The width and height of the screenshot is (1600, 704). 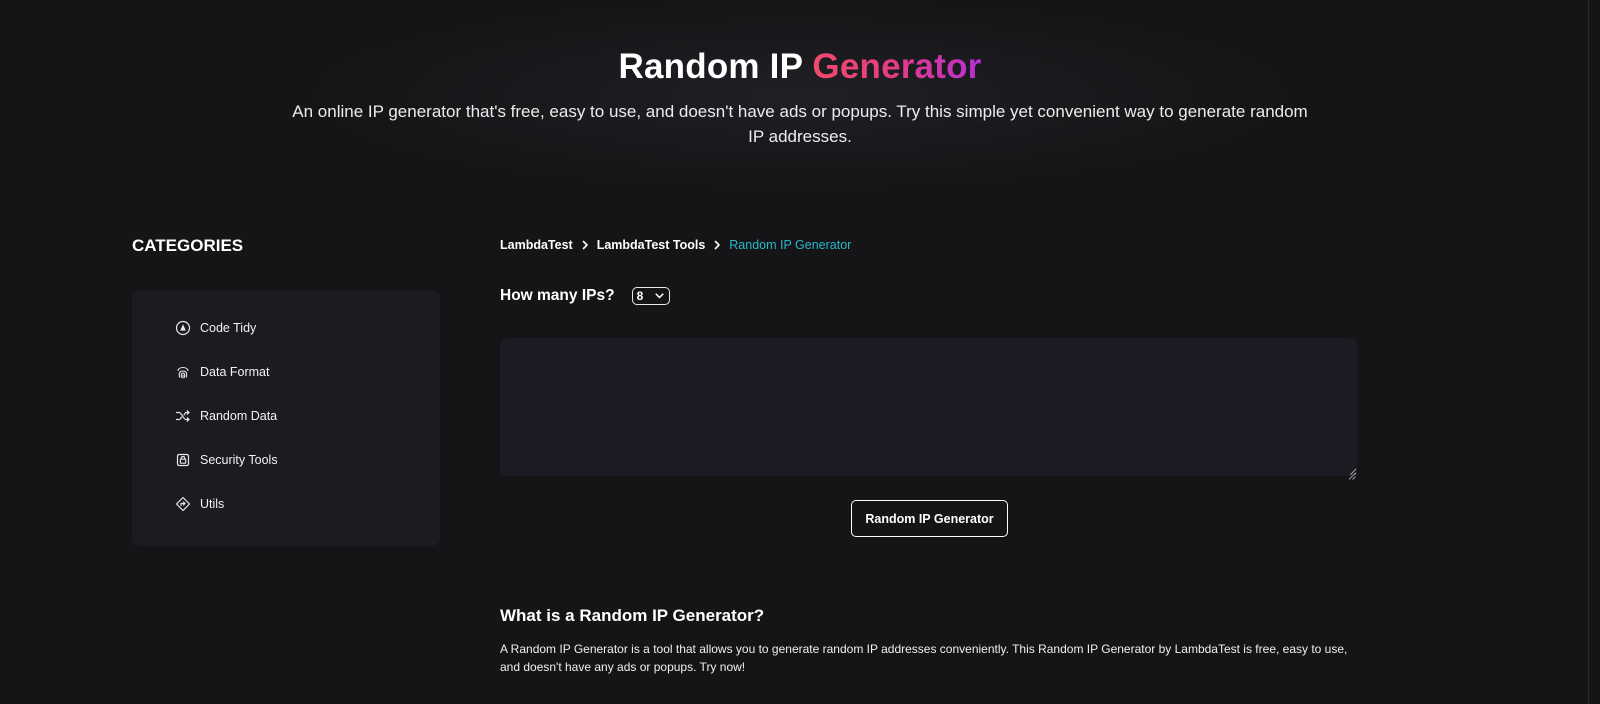 I want to click on sidebar-item-label: Data Format, so click(x=235, y=372).